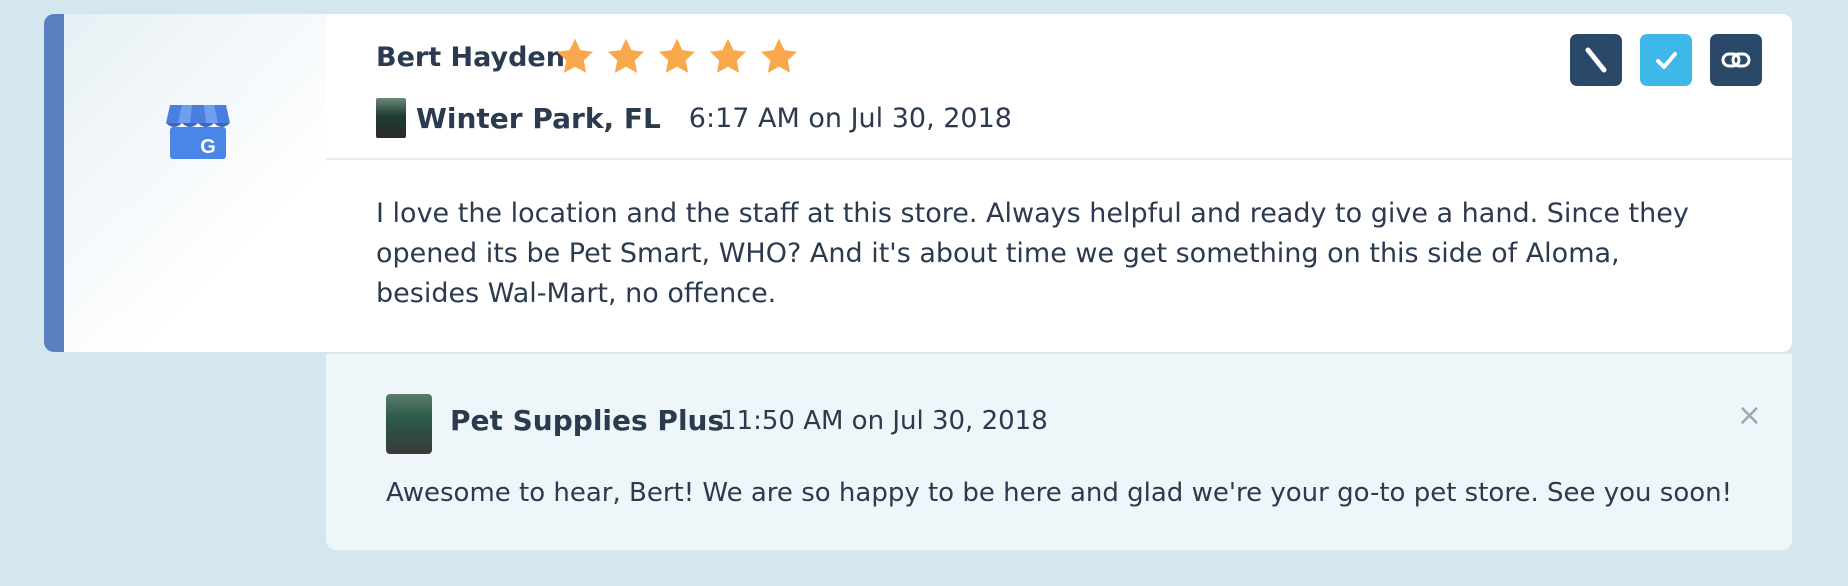 The height and width of the screenshot is (586, 1848). What do you see at coordinates (54, 183) in the screenshot?
I see `source-accent-bar` at bounding box center [54, 183].